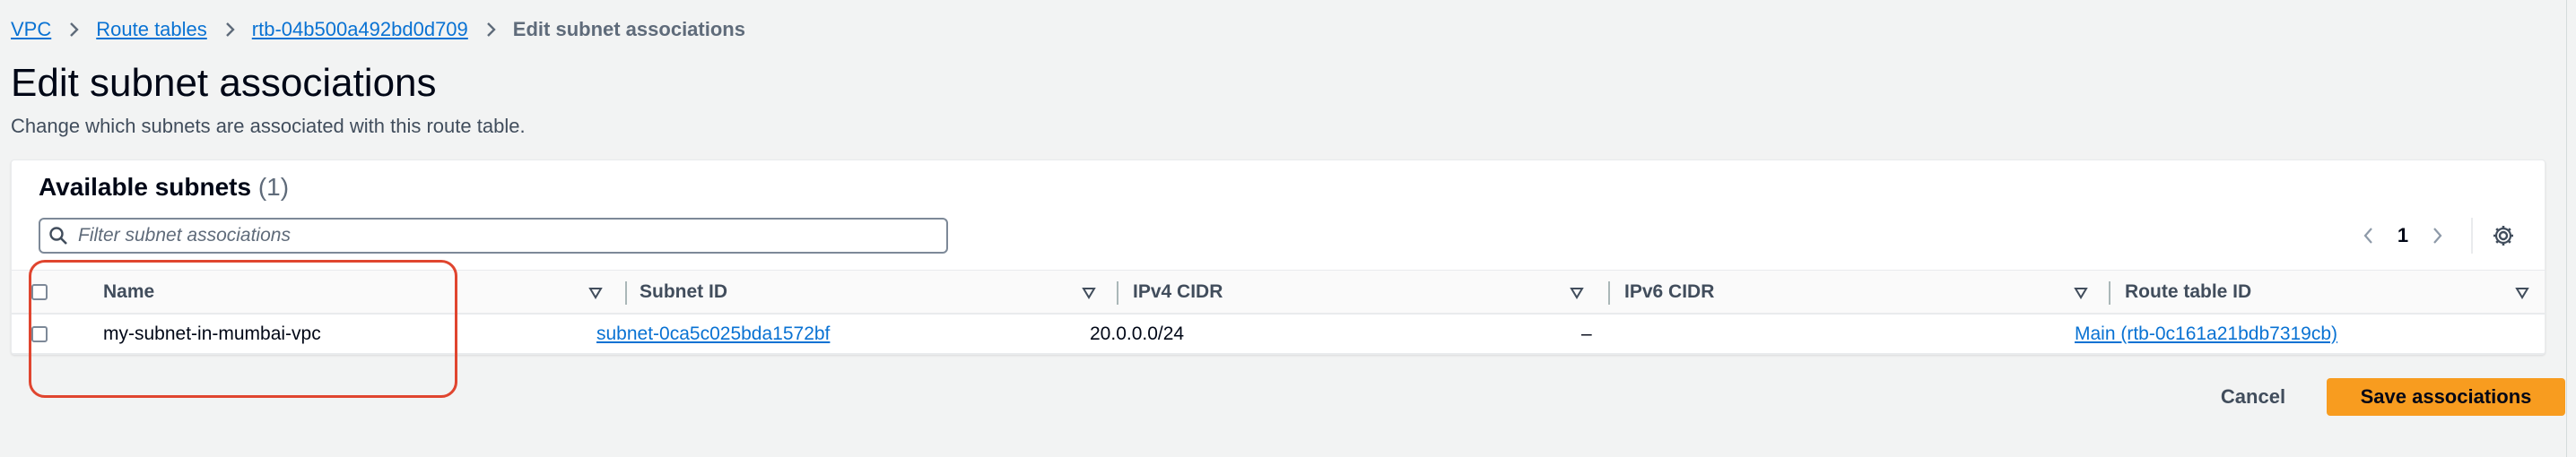 The width and height of the screenshot is (2576, 457). Describe the element at coordinates (2253, 397) in the screenshot. I see `cancel-button: Cancel` at that location.